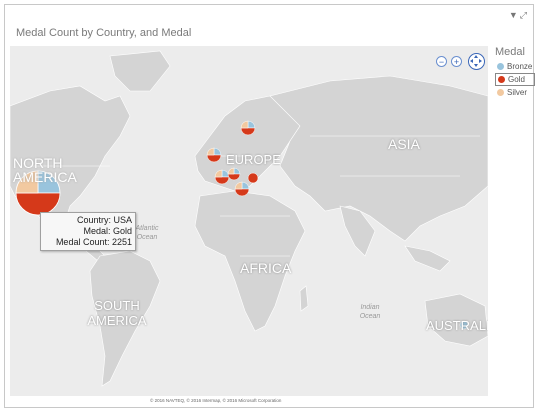 The width and height of the screenshot is (539, 413). What do you see at coordinates (456, 61) in the screenshot?
I see `zoom-in-icon: +` at bounding box center [456, 61].